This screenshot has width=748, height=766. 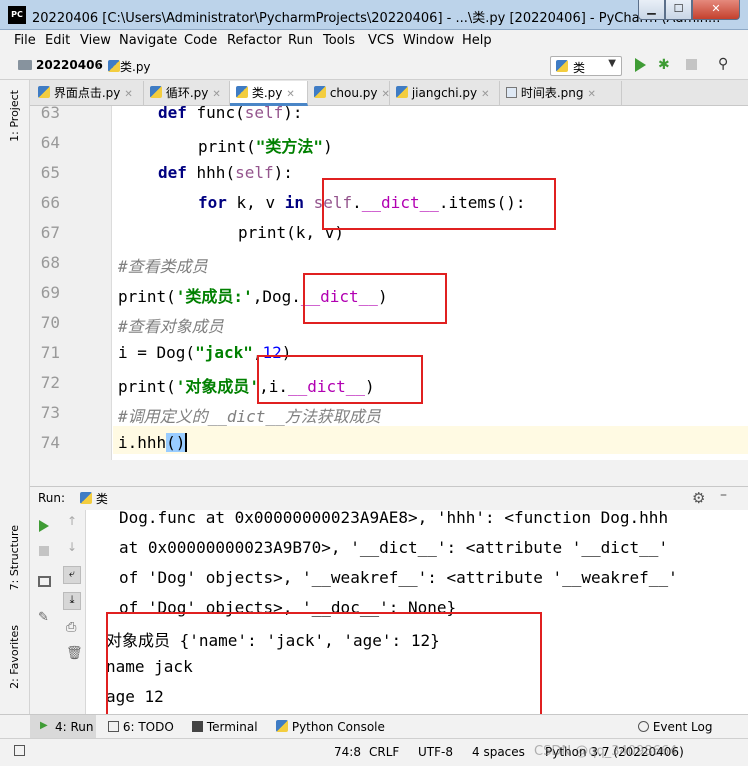 I want to click on tab-terminal: Terminal, so click(x=225, y=727).